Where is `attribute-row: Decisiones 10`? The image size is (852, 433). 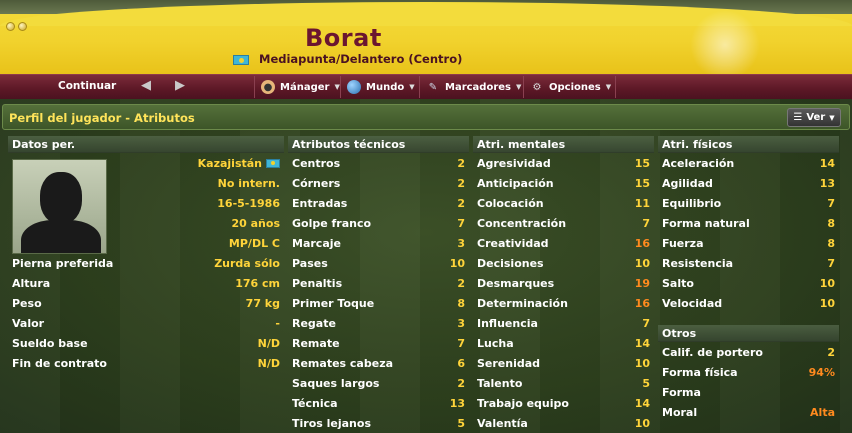
attribute-row: Decisiones 10 is located at coordinates (563, 263).